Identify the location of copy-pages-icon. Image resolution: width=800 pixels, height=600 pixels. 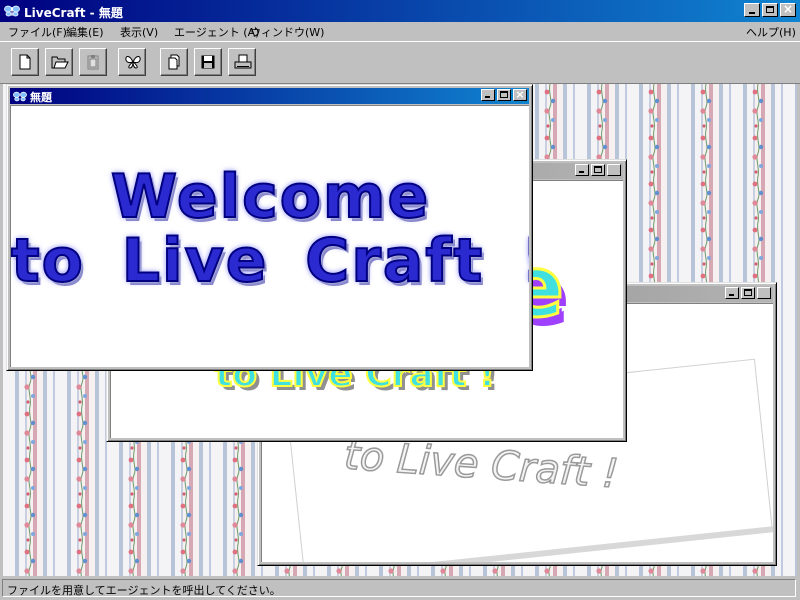
(174, 62).